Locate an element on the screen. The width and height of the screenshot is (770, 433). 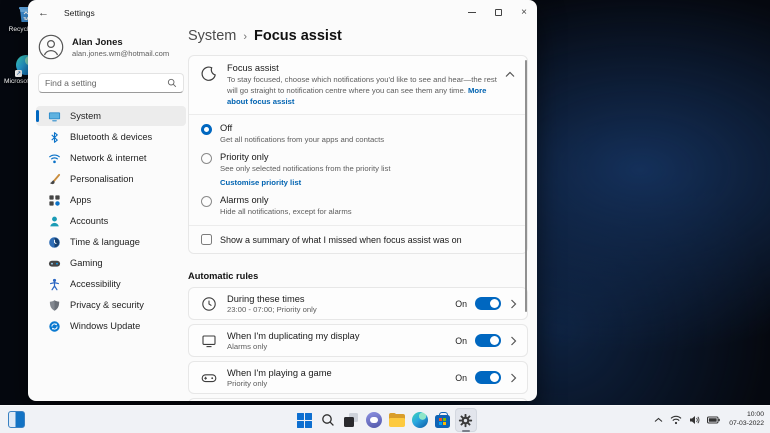
task-view-button is located at coordinates (351, 420).